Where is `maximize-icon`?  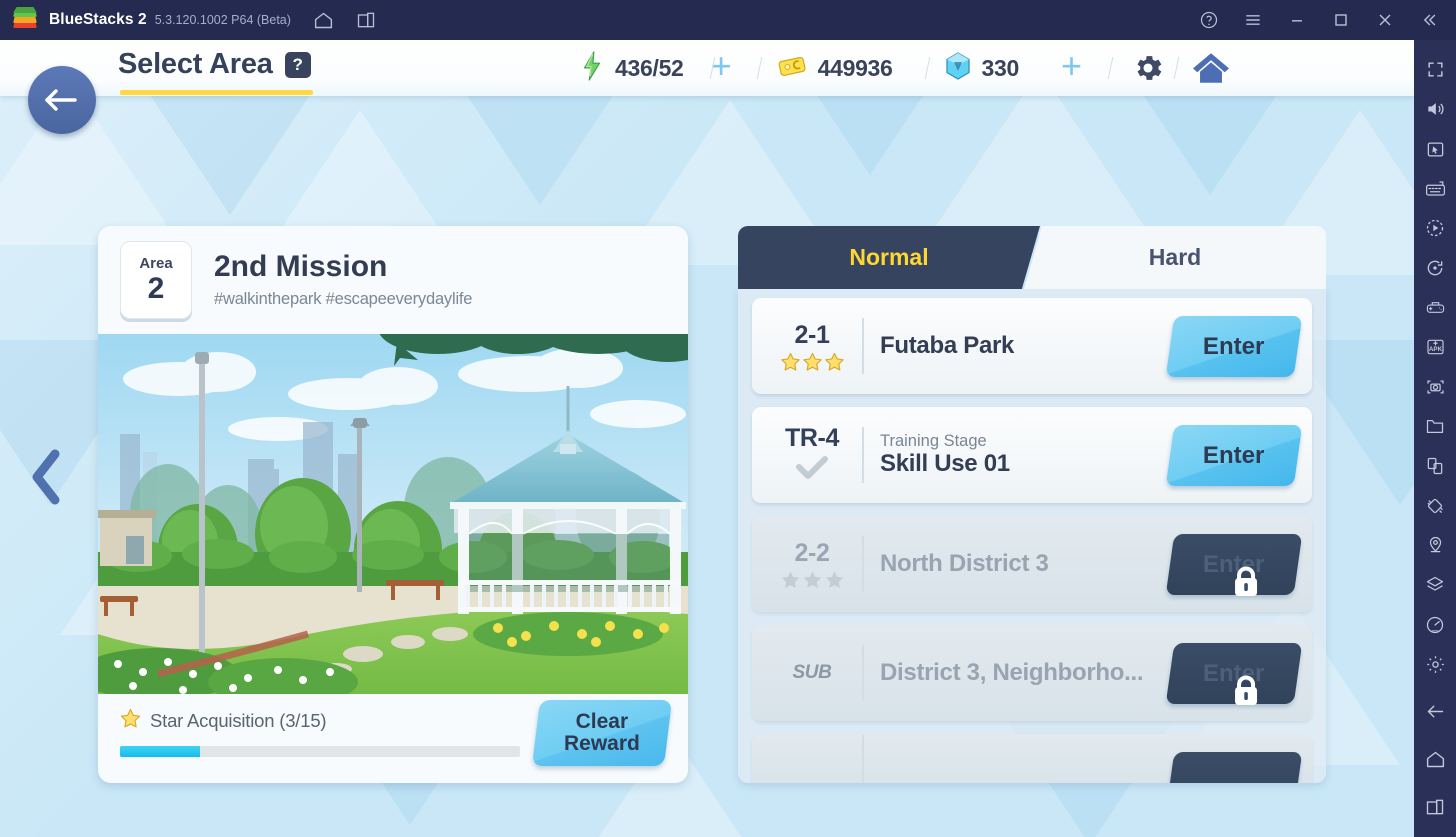 maximize-icon is located at coordinates (1341, 20).